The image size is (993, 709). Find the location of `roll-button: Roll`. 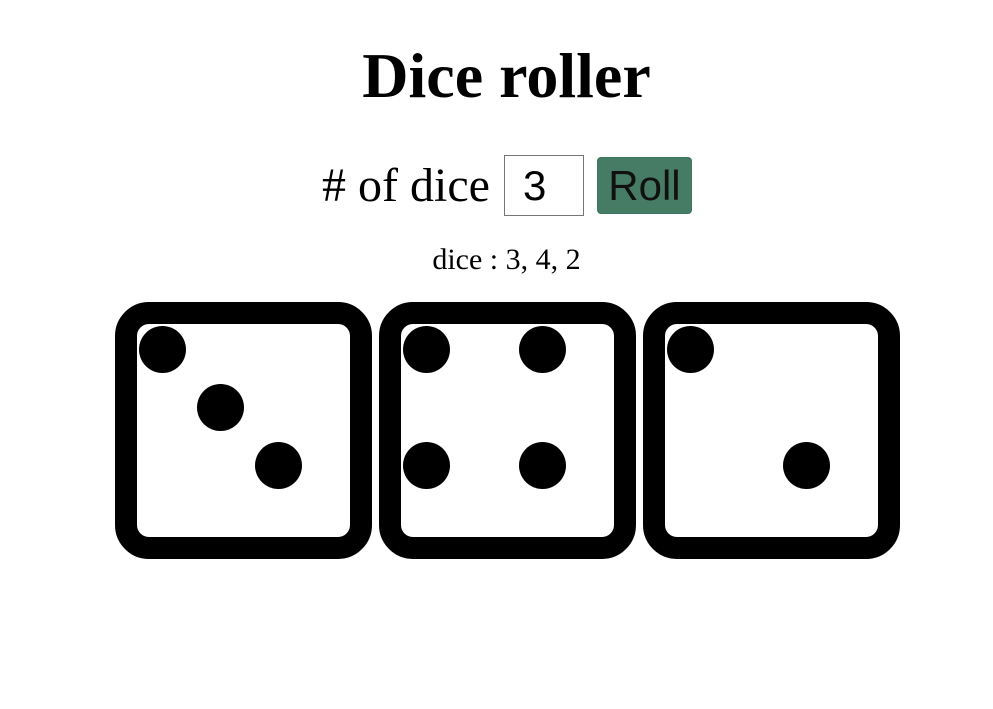

roll-button: Roll is located at coordinates (644, 185).